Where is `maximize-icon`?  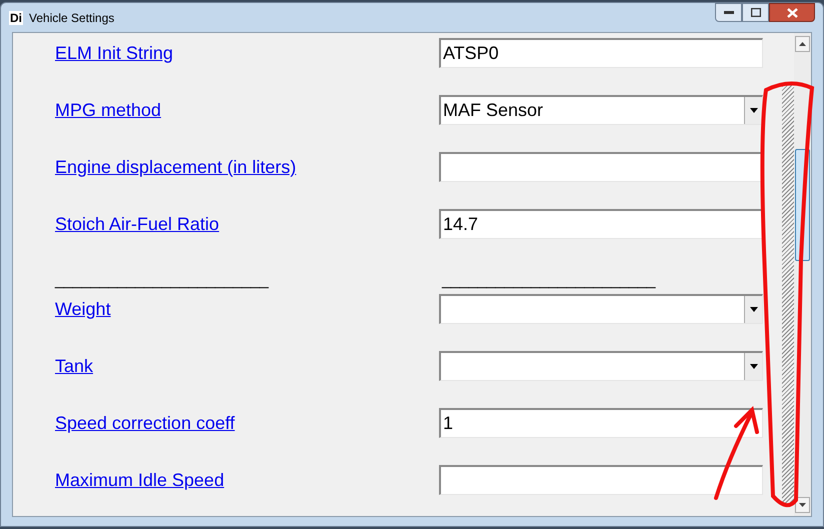
maximize-icon is located at coordinates (755, 12).